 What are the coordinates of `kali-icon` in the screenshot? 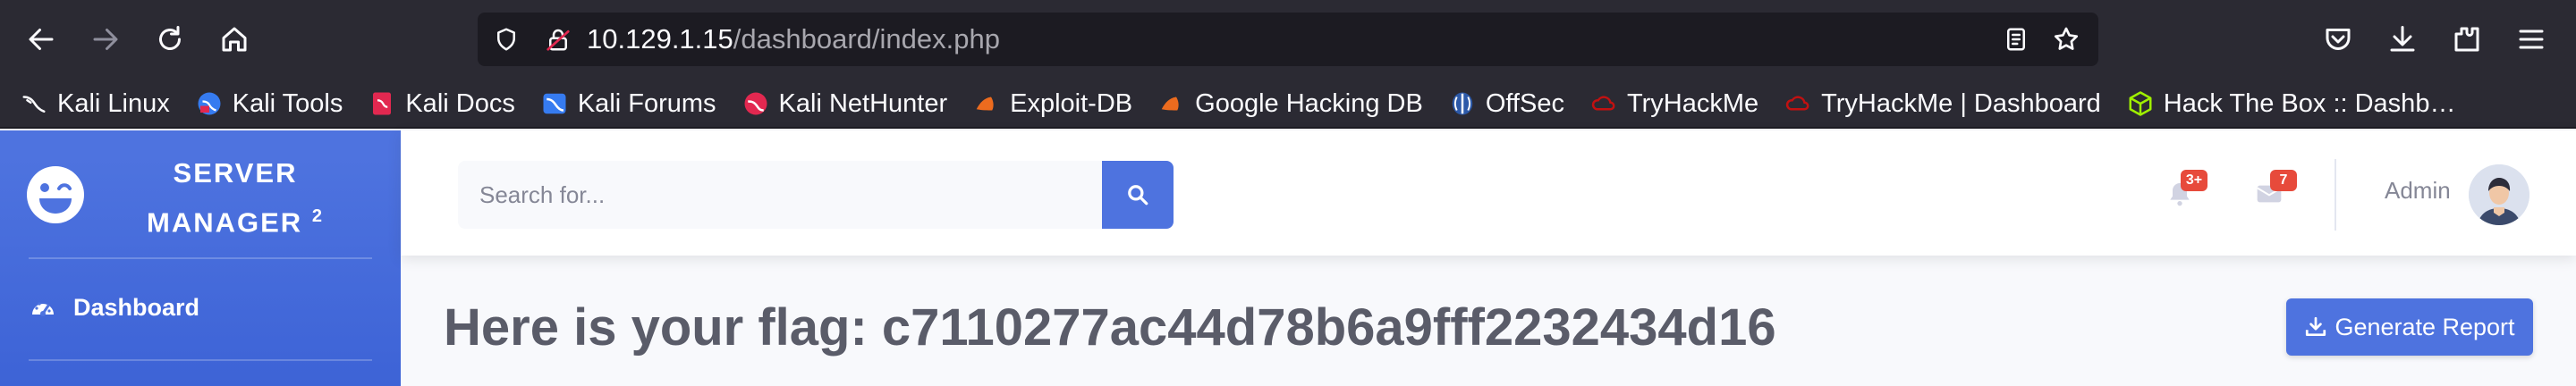 It's located at (34, 103).